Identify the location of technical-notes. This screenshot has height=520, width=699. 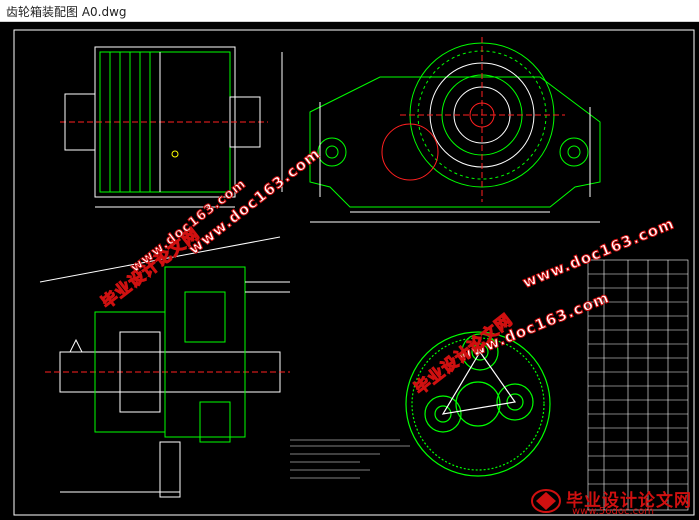
(350, 459).